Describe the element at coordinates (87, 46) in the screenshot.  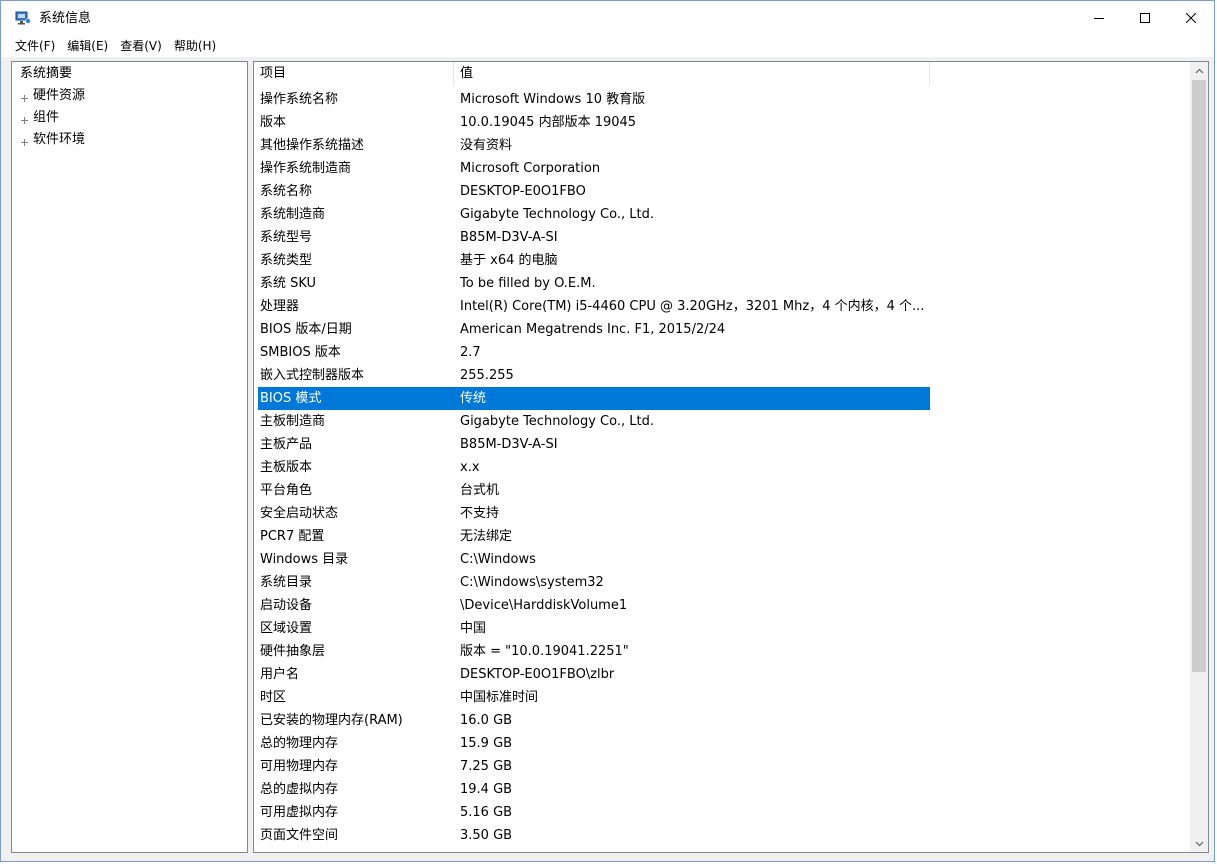
I see `menu-edit: 编辑(E)` at that location.